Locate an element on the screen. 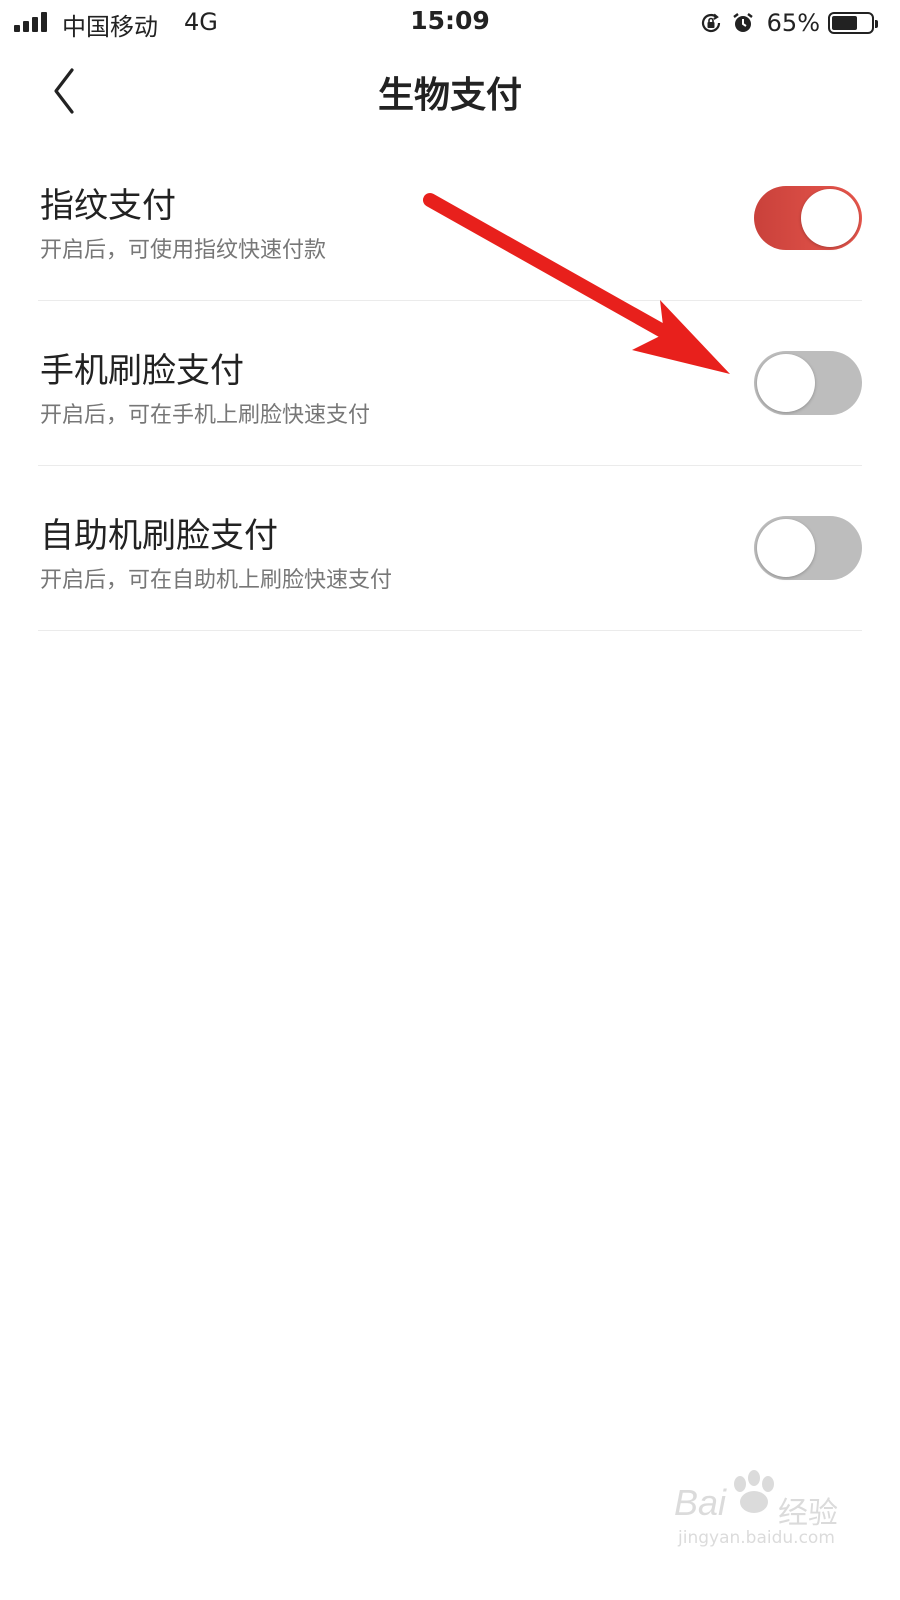 Image resolution: width=900 pixels, height=1600 pixels. setting-row-phone-face-pay: 手机刷脸支付 开启后，可在手机上刷脸快速支付 is located at coordinates (450, 383).